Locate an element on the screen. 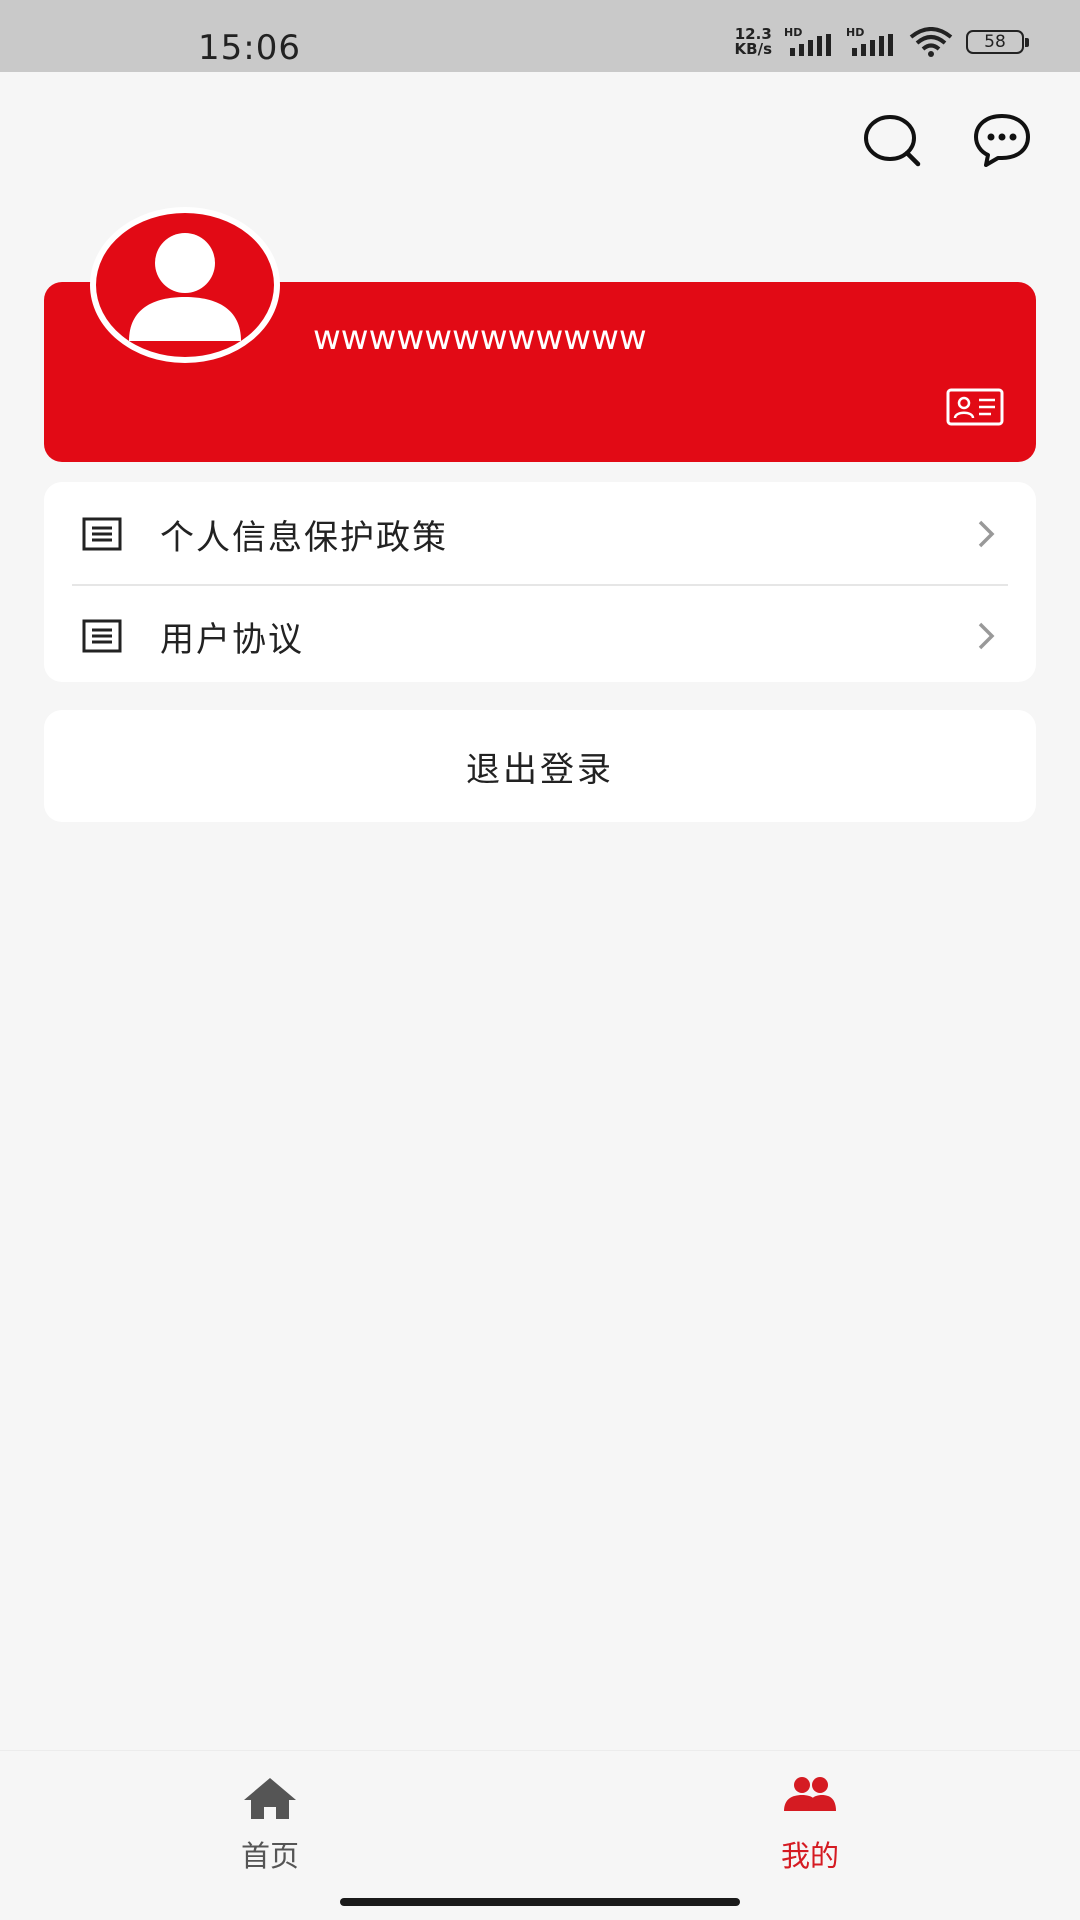 The height and width of the screenshot is (1920, 1080). menu-item-user-agreement: 用户协议 is located at coordinates (540, 636).